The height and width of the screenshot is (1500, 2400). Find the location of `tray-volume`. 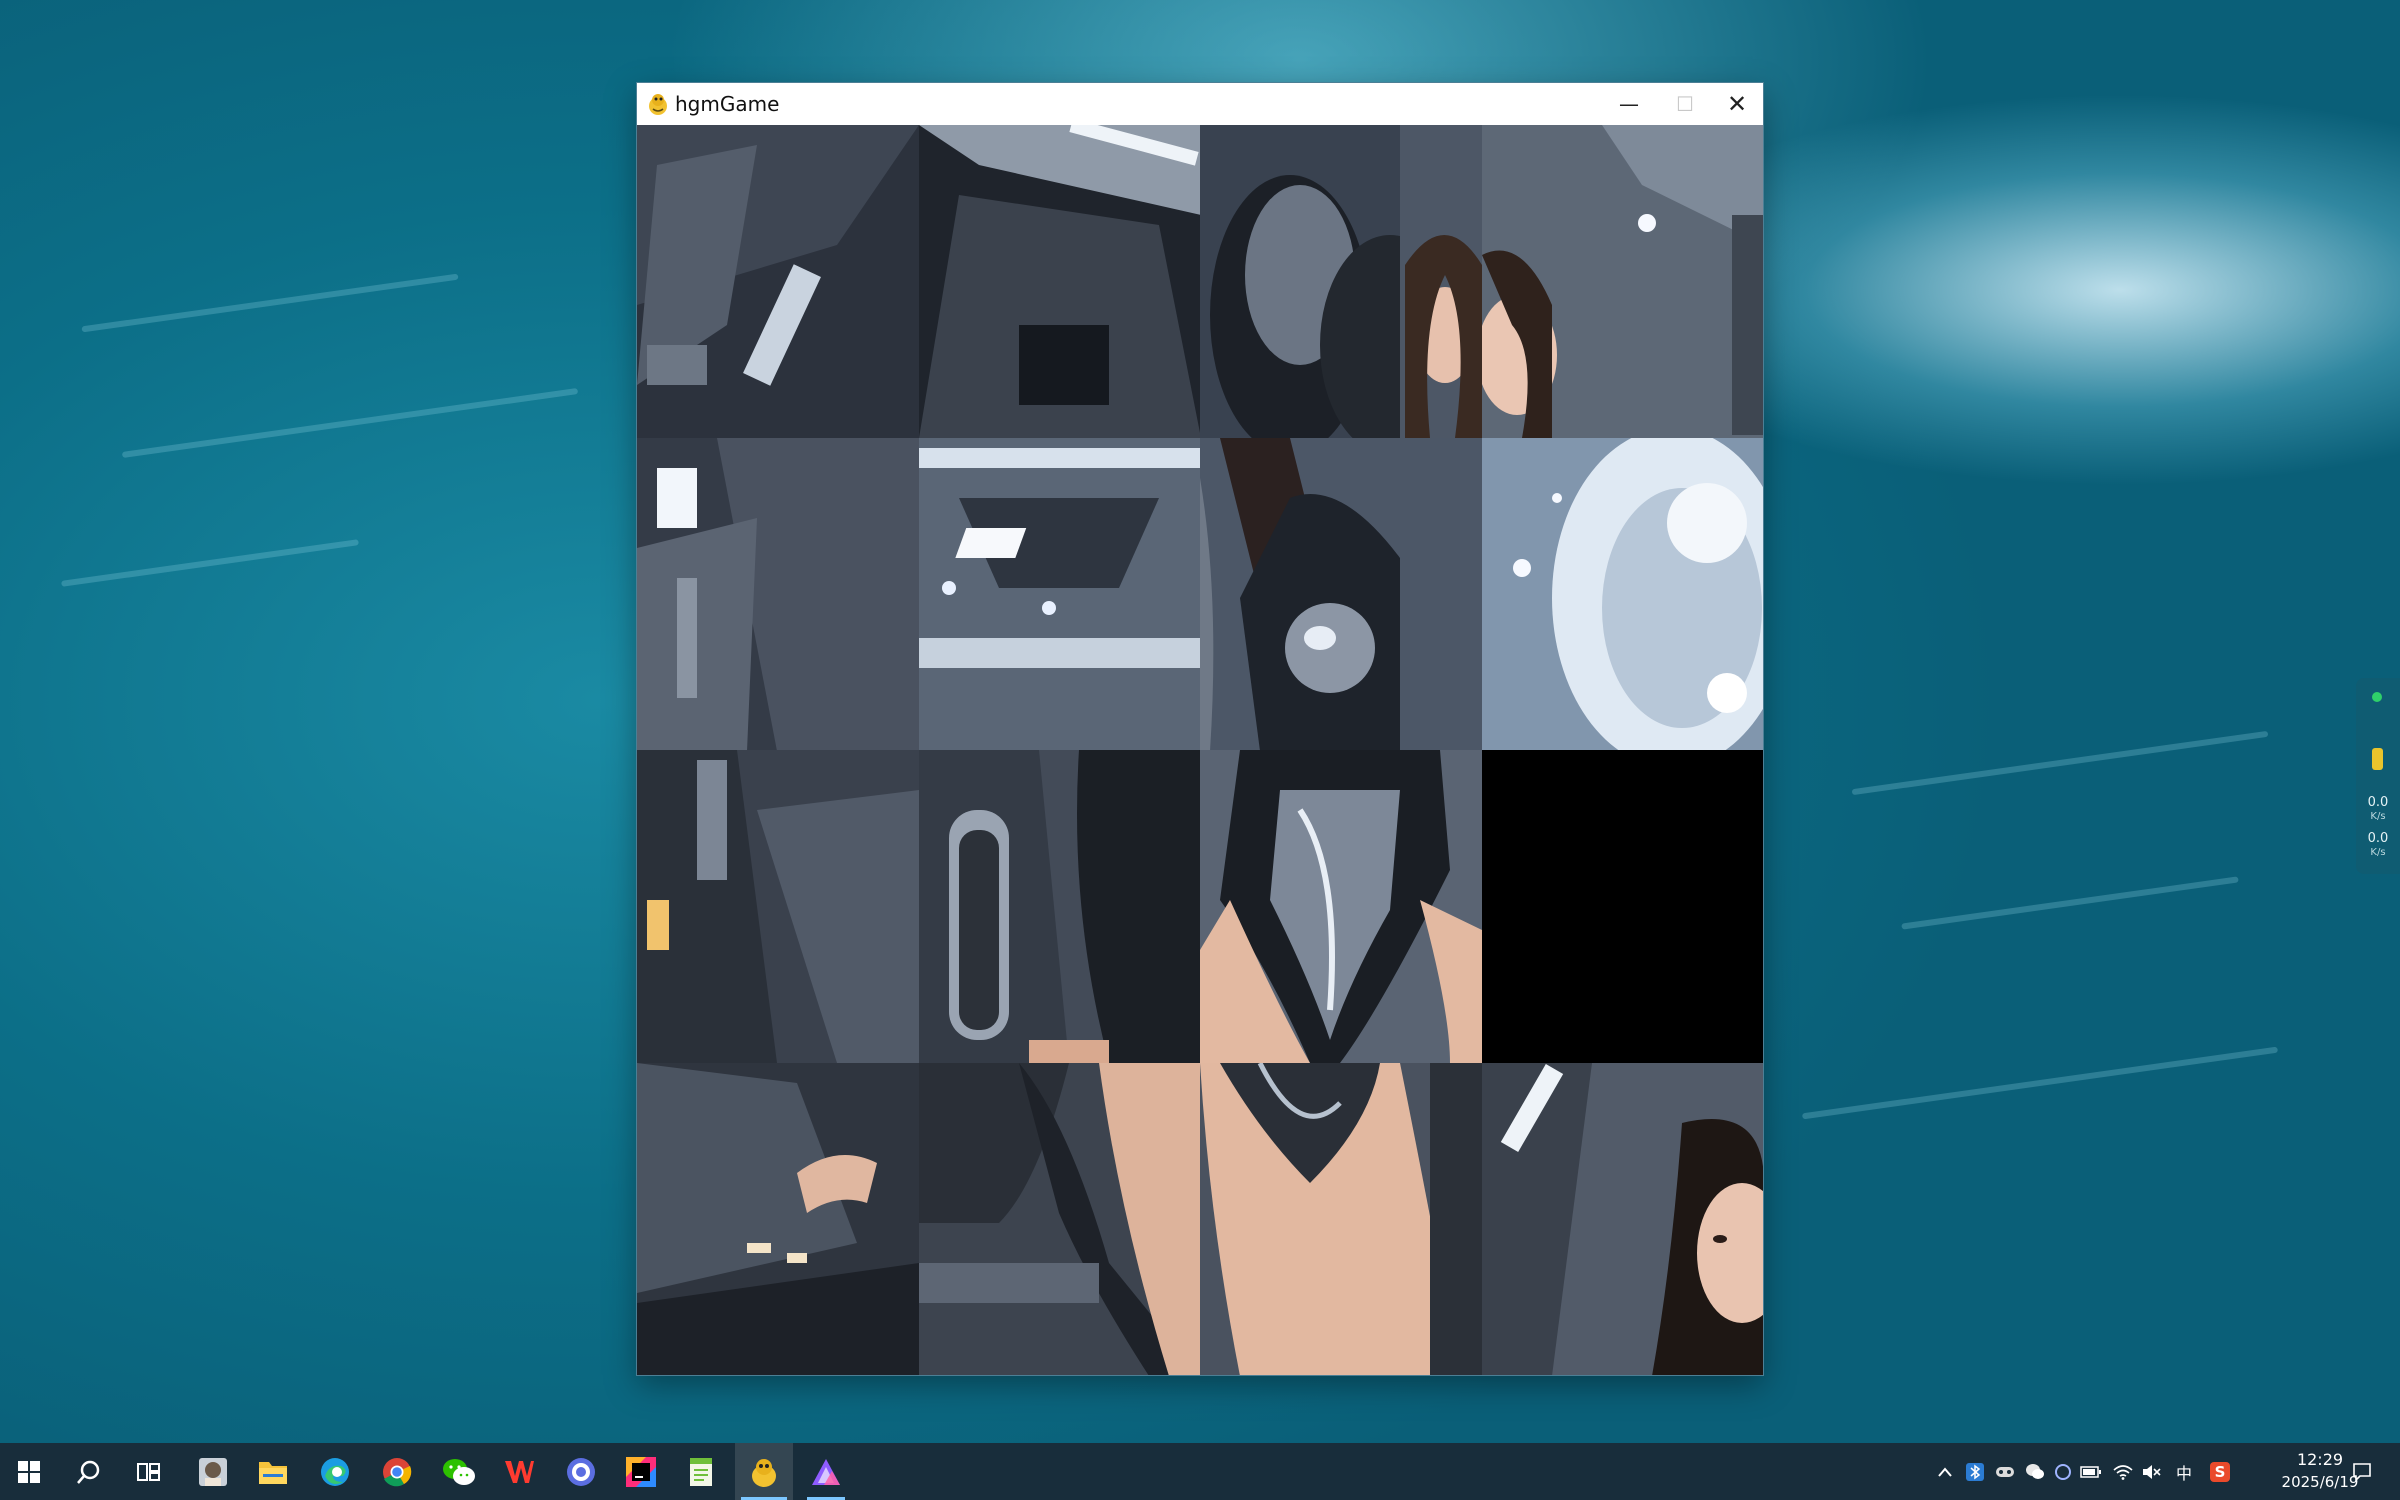

tray-volume is located at coordinates (2151, 1471).